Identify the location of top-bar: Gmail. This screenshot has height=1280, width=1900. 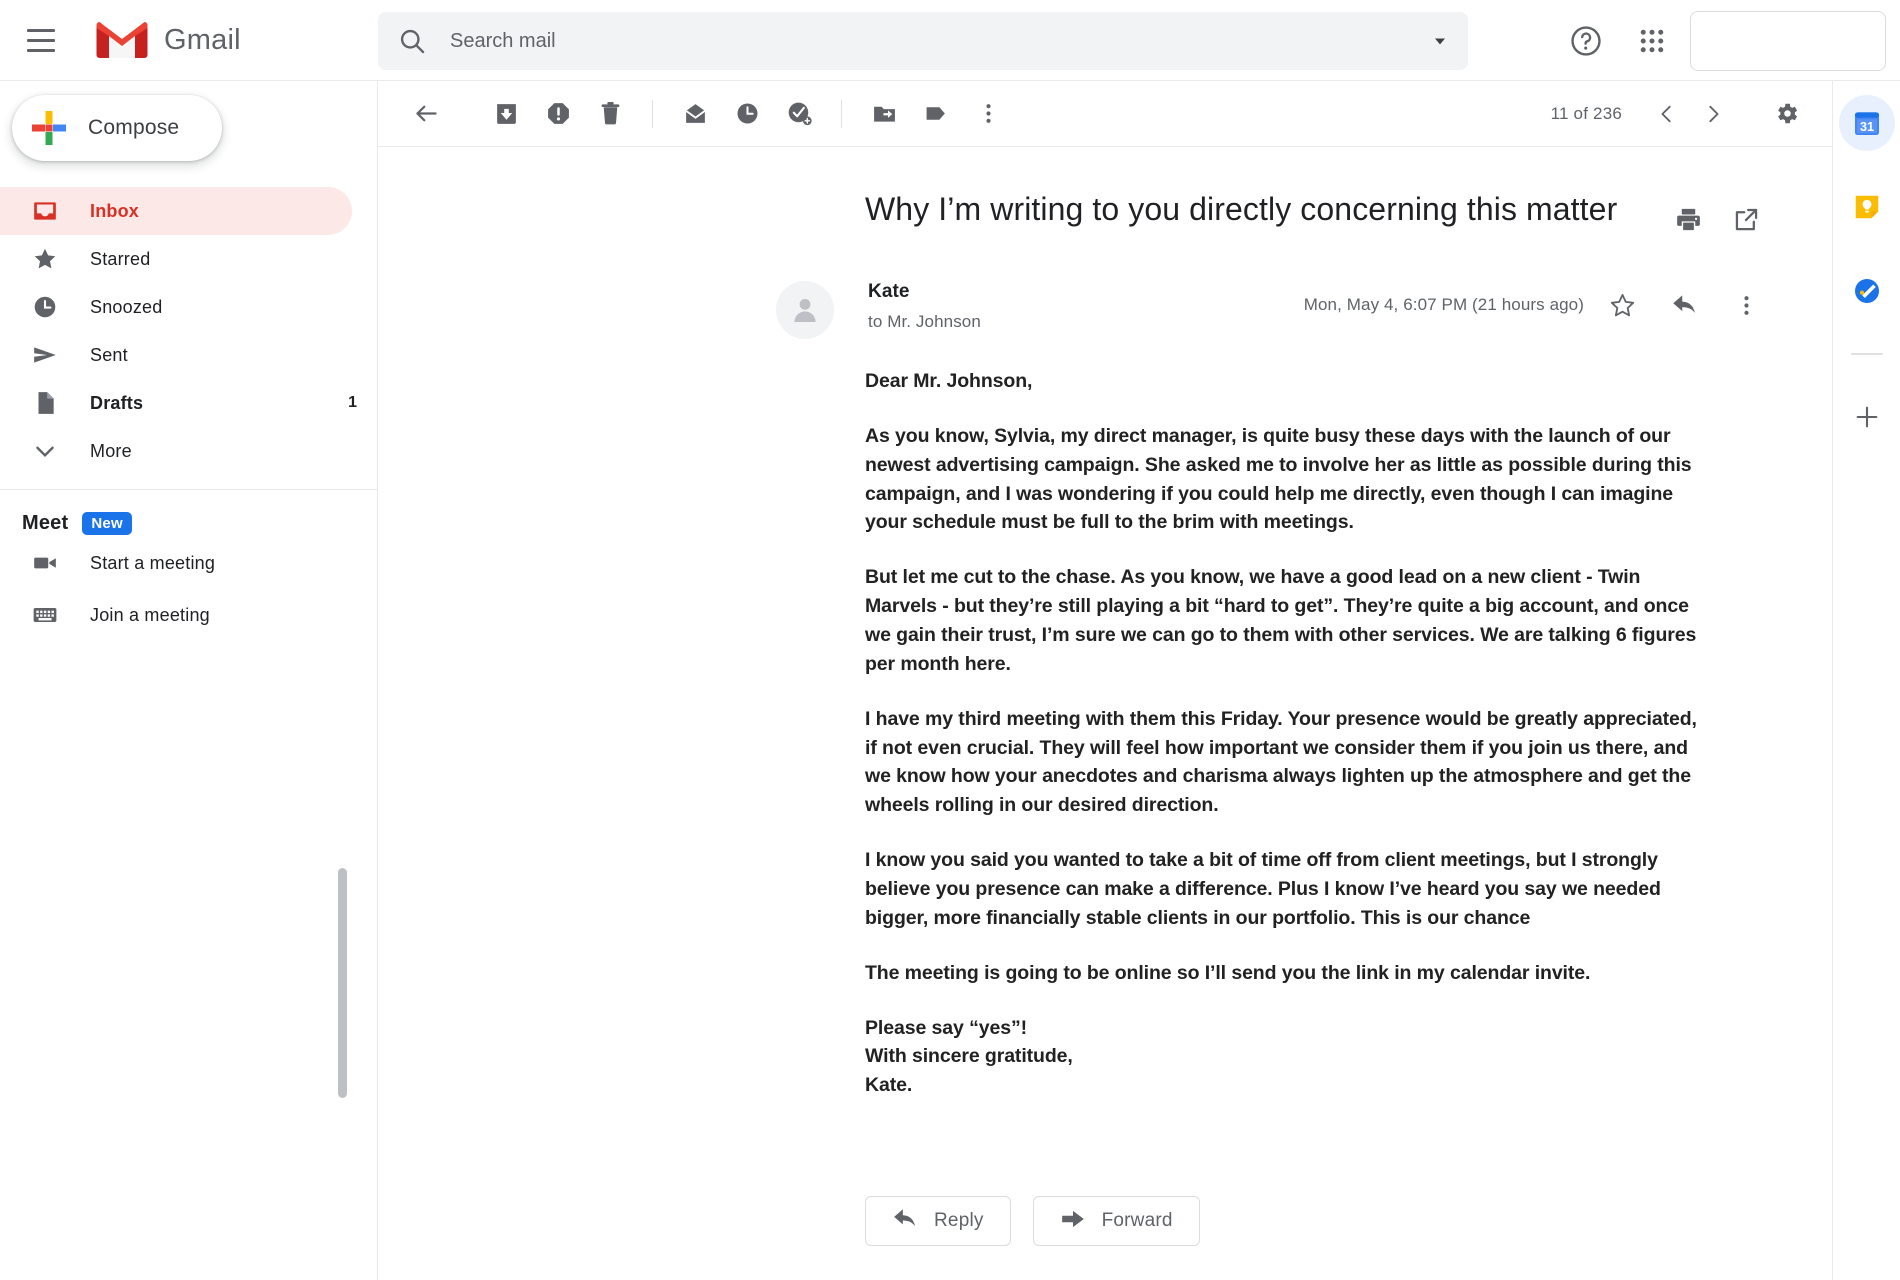
(950, 40).